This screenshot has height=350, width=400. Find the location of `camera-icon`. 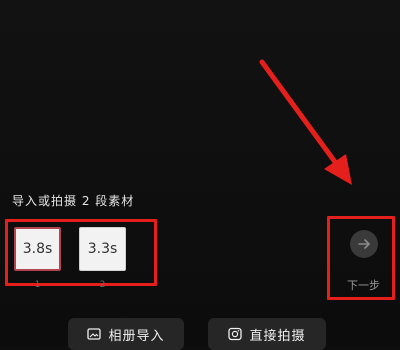

camera-icon is located at coordinates (235, 334).